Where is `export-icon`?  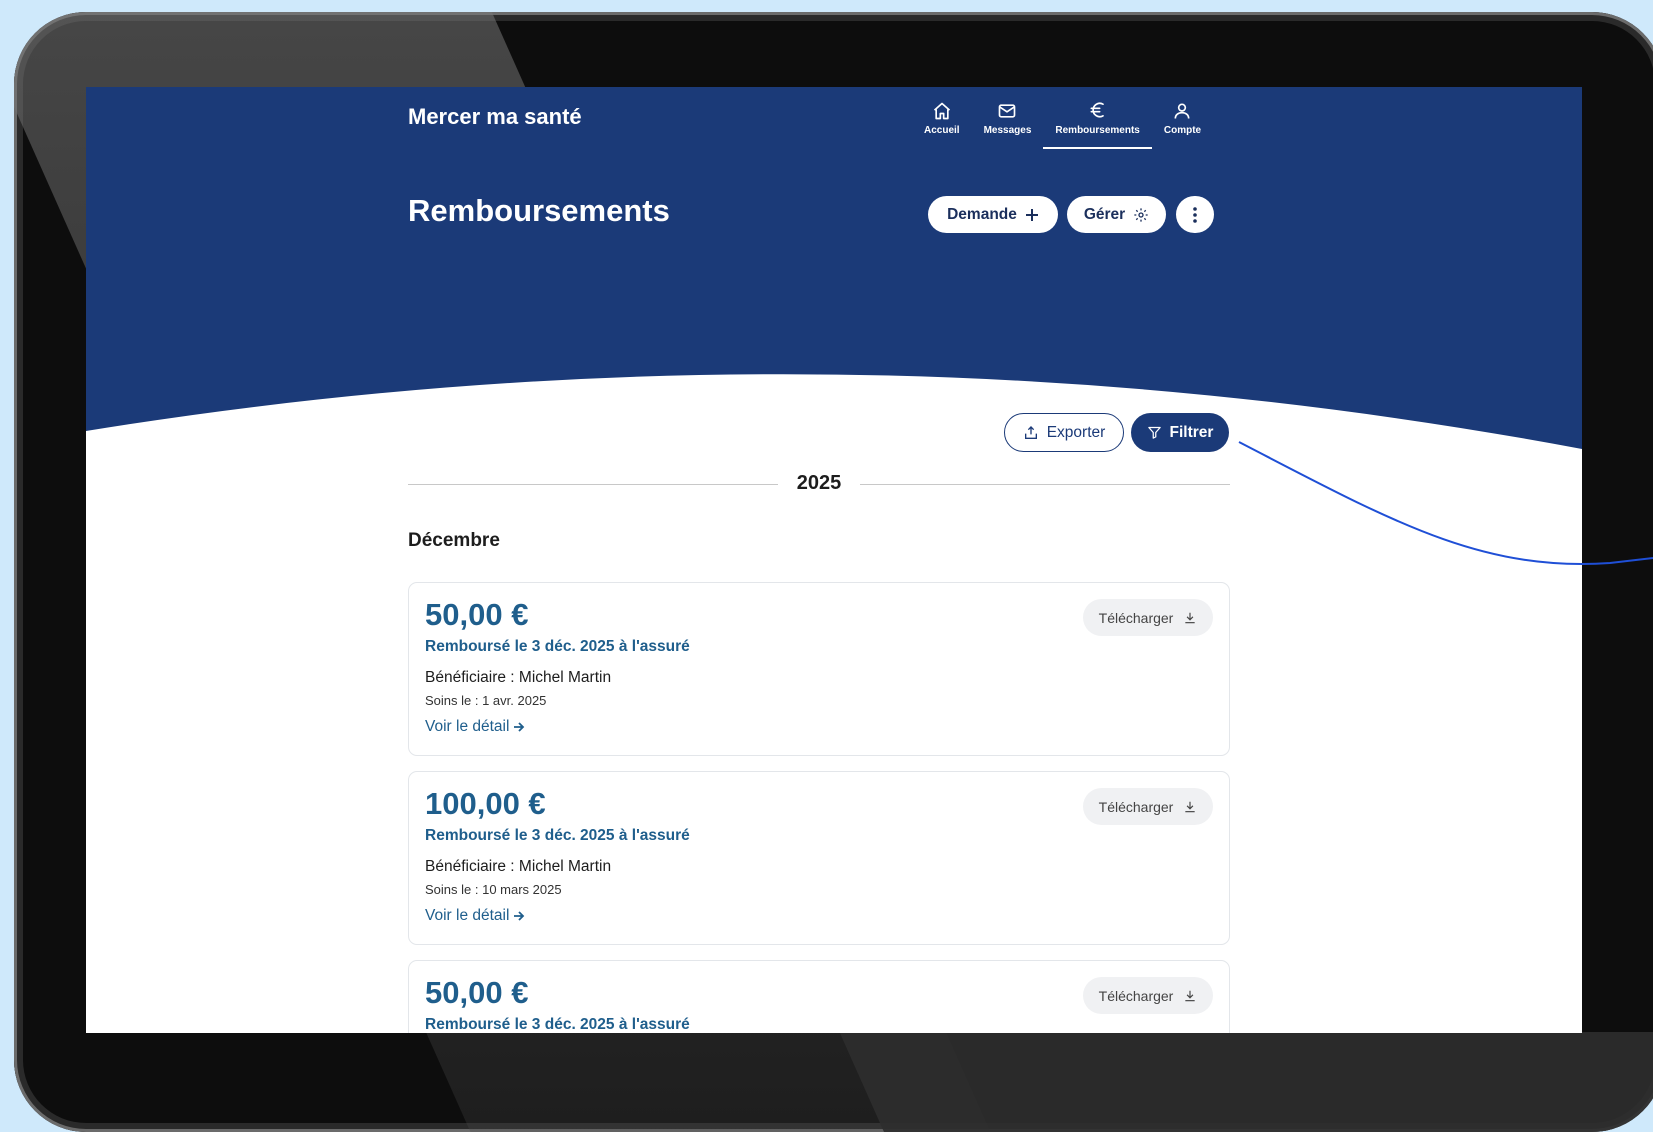 export-icon is located at coordinates (1030, 432).